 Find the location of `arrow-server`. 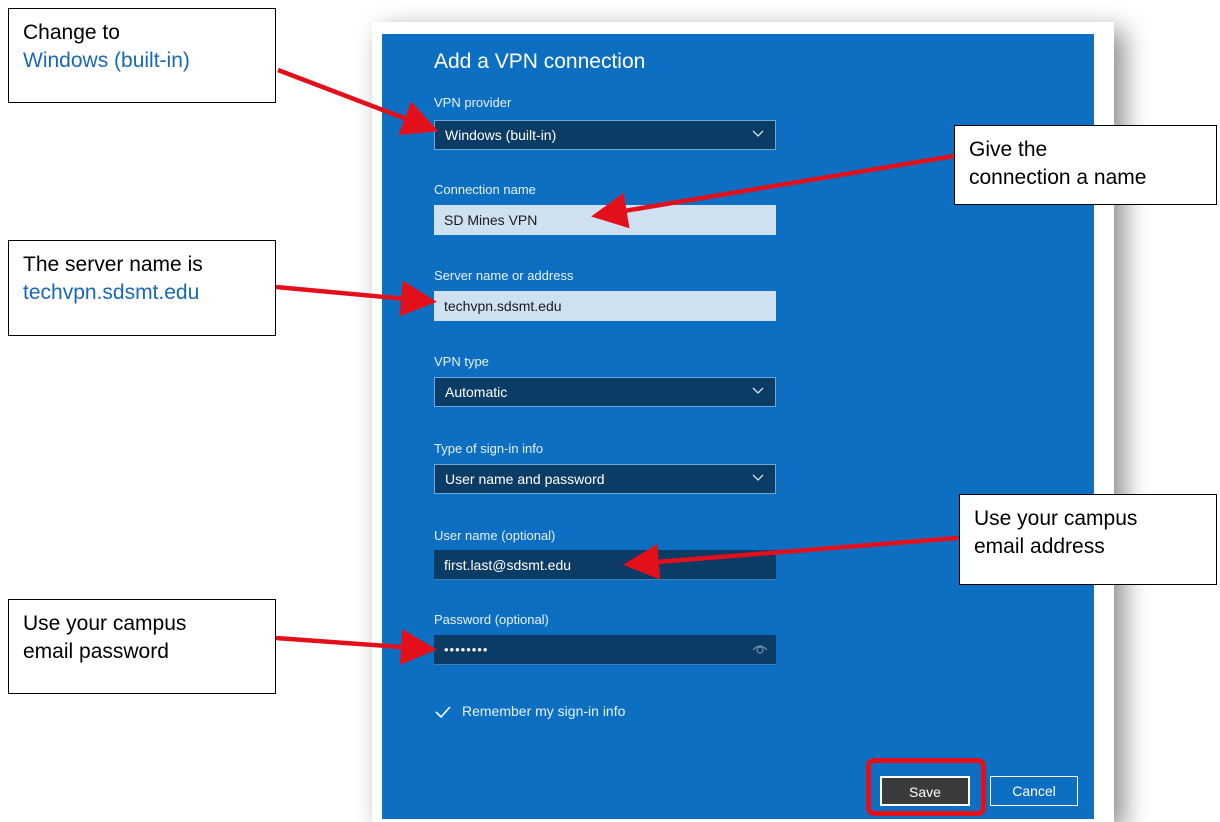

arrow-server is located at coordinates (356, 298).